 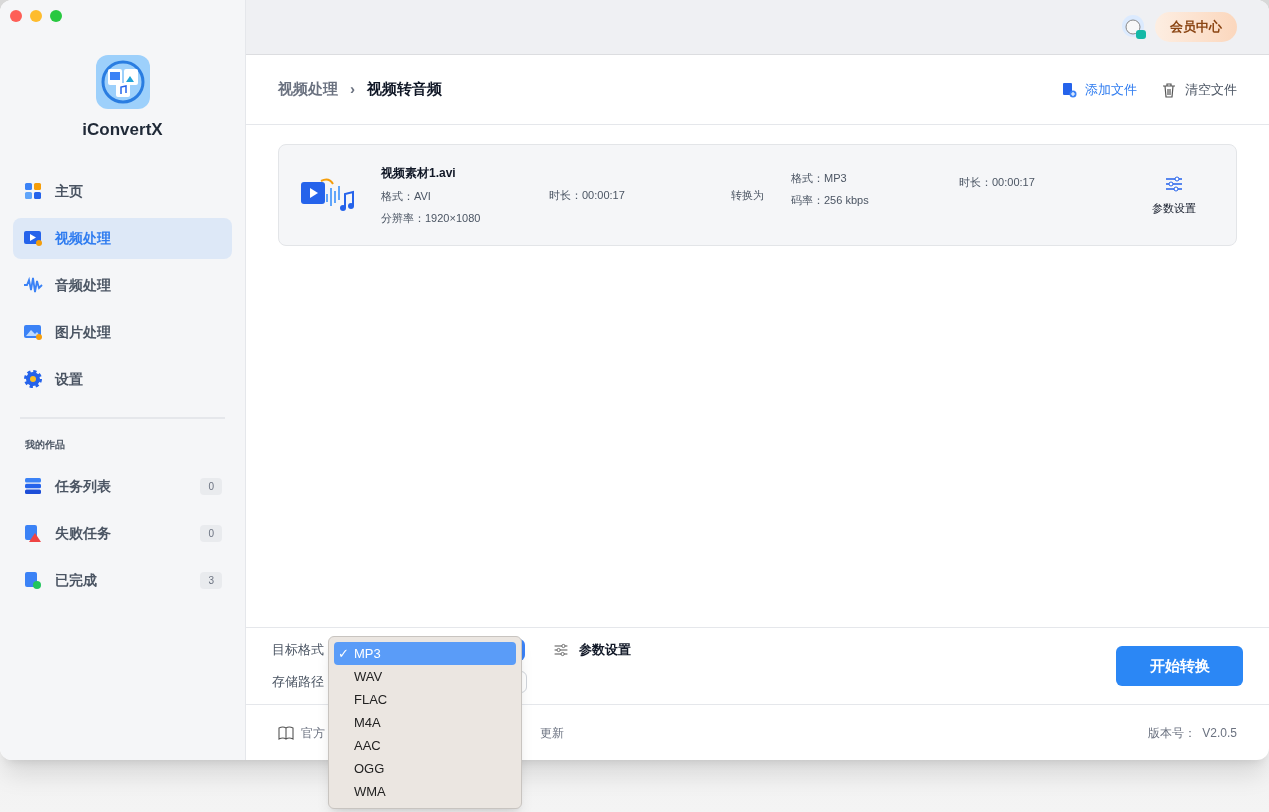 I want to click on target-format: 格式：MP3, so click(x=819, y=178).